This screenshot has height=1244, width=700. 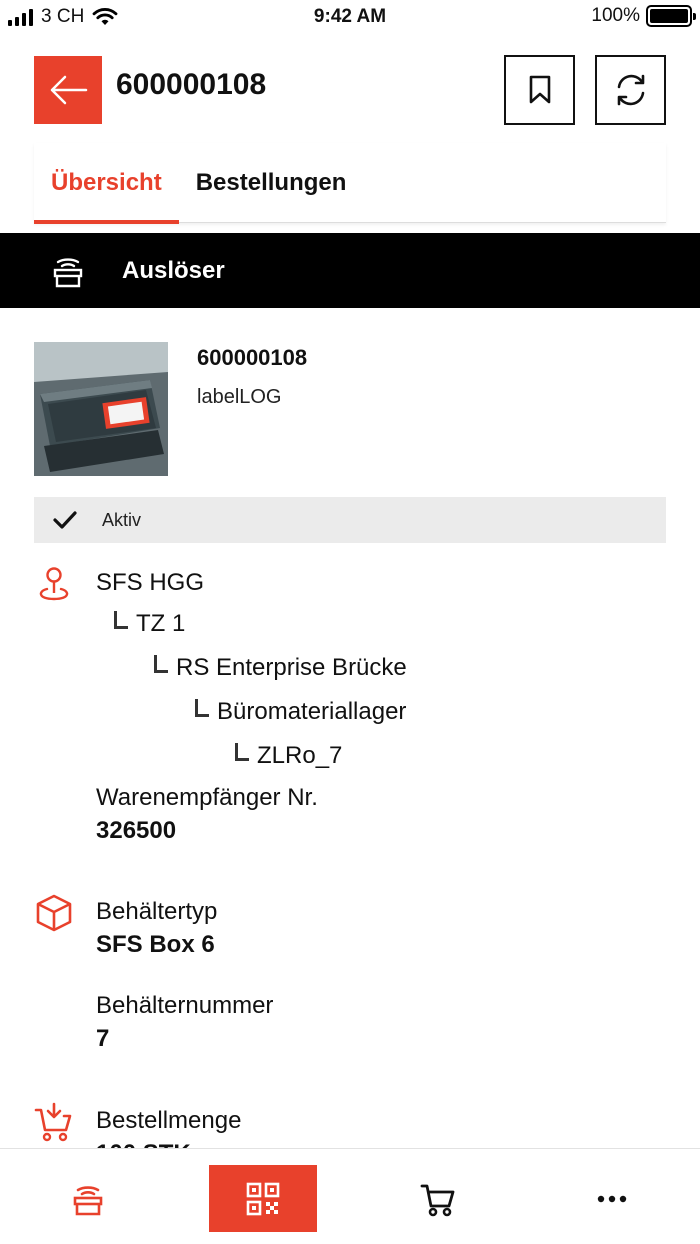 I want to click on container-number-value: 7, so click(x=103, y=1038).